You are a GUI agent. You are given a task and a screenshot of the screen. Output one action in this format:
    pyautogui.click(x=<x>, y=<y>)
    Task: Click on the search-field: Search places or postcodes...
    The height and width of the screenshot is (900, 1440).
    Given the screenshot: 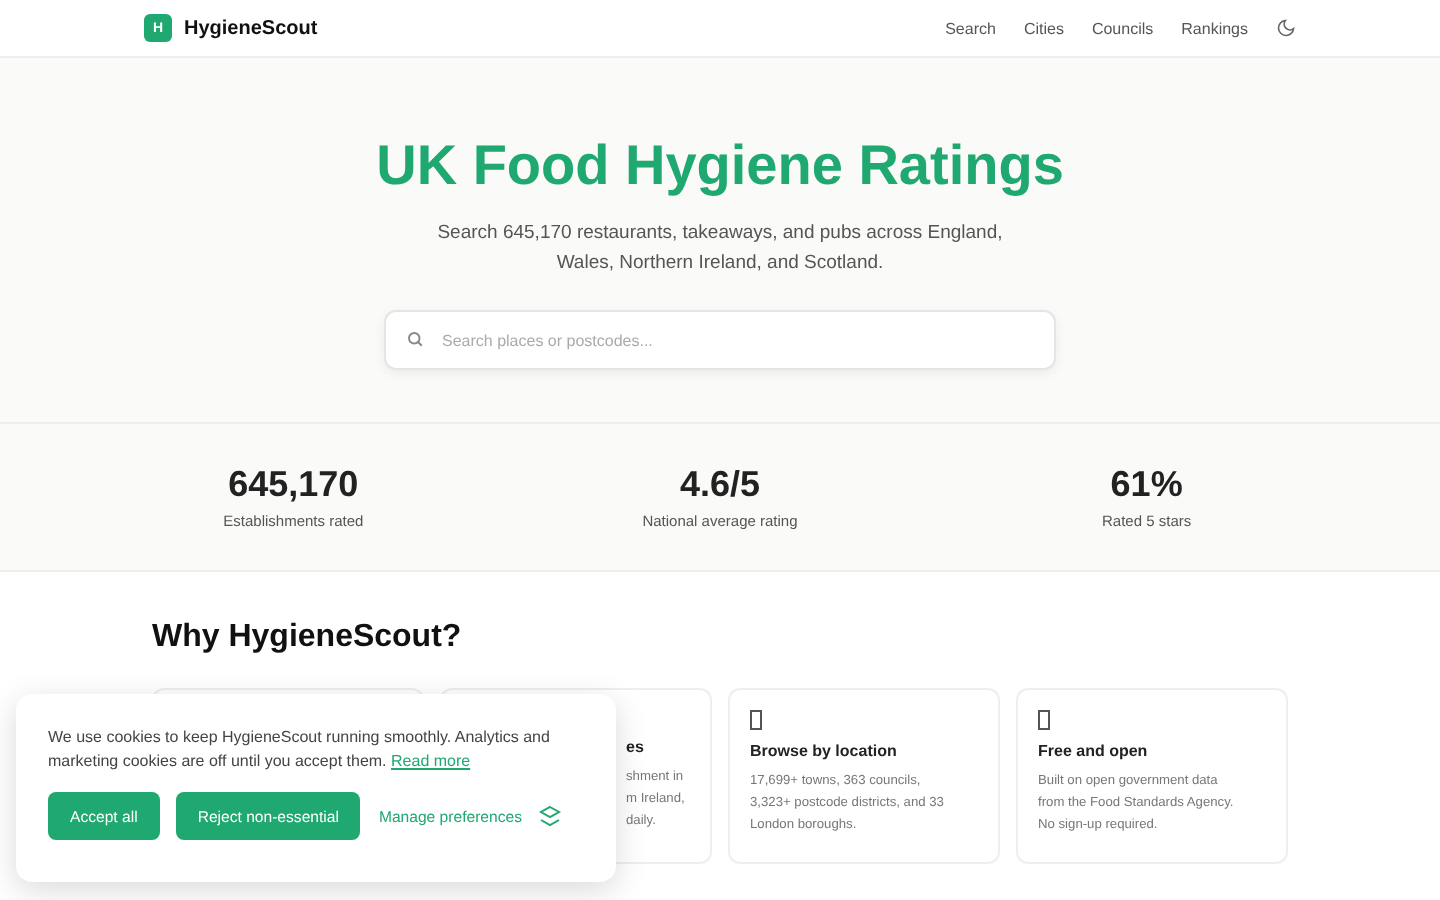 What is the action you would take?
    pyautogui.click(x=720, y=340)
    